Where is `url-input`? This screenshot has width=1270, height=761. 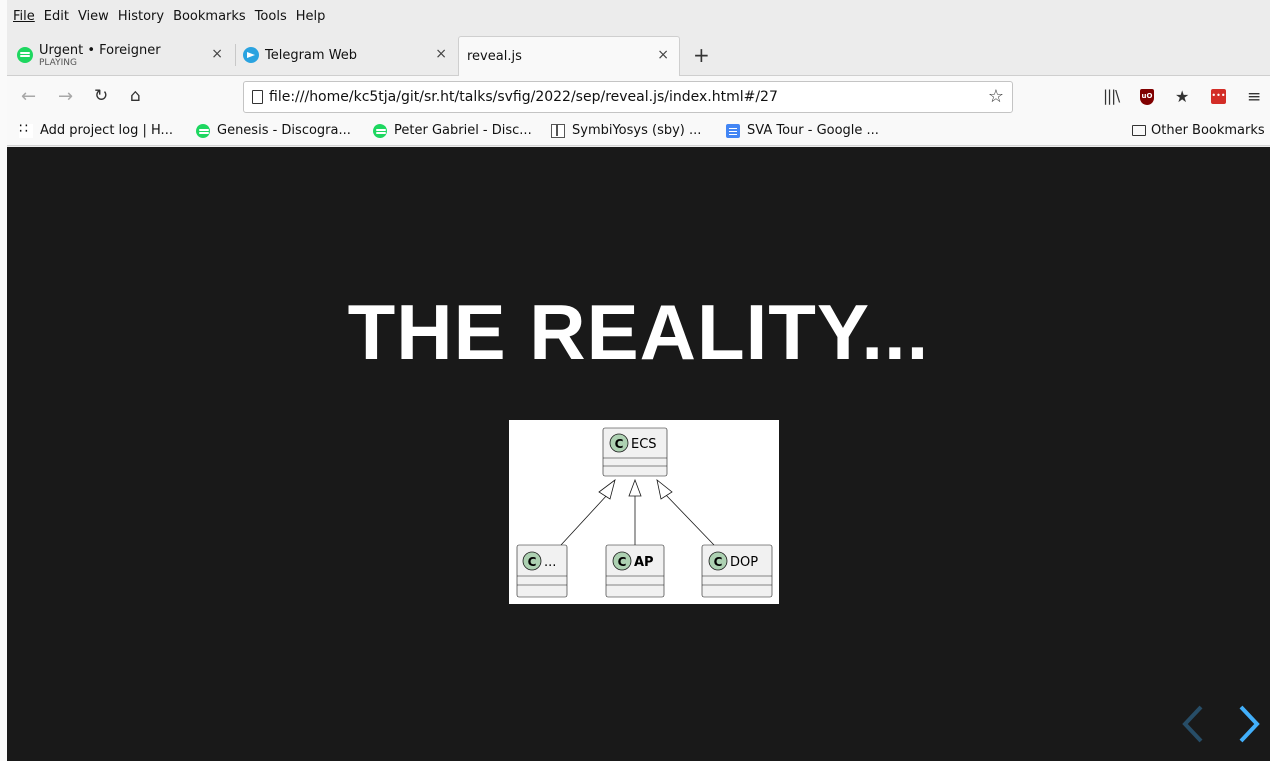 url-input is located at coordinates (619, 97).